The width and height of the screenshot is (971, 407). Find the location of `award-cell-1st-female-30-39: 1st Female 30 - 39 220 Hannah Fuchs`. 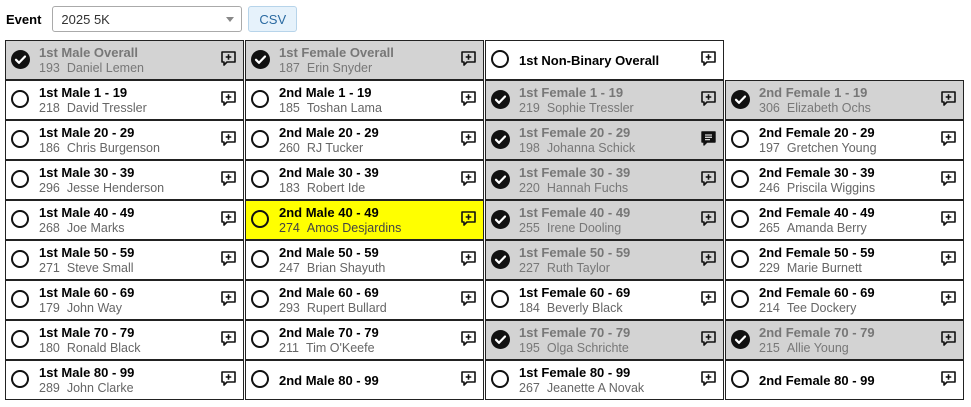

award-cell-1st-female-30-39: 1st Female 30 - 39 220 Hannah Fuchs is located at coordinates (604, 180).